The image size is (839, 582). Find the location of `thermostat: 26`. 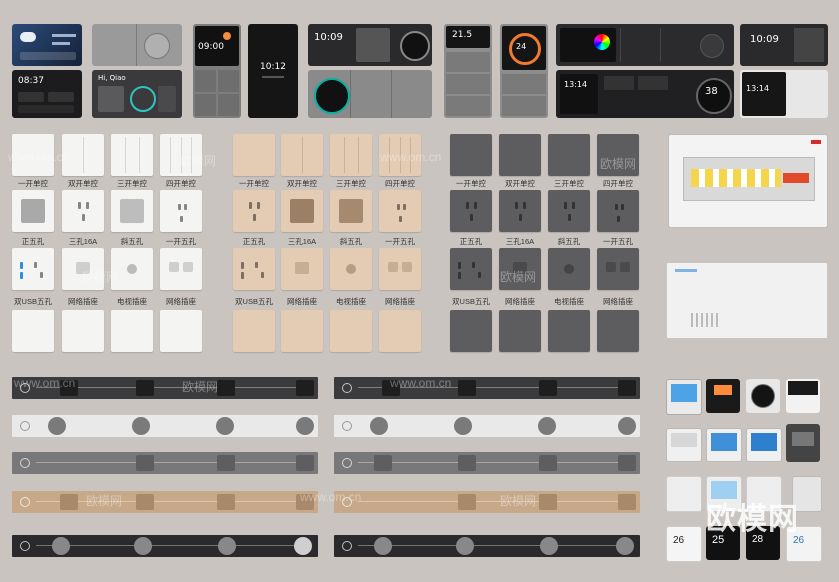

thermostat: 26 is located at coordinates (684, 544).